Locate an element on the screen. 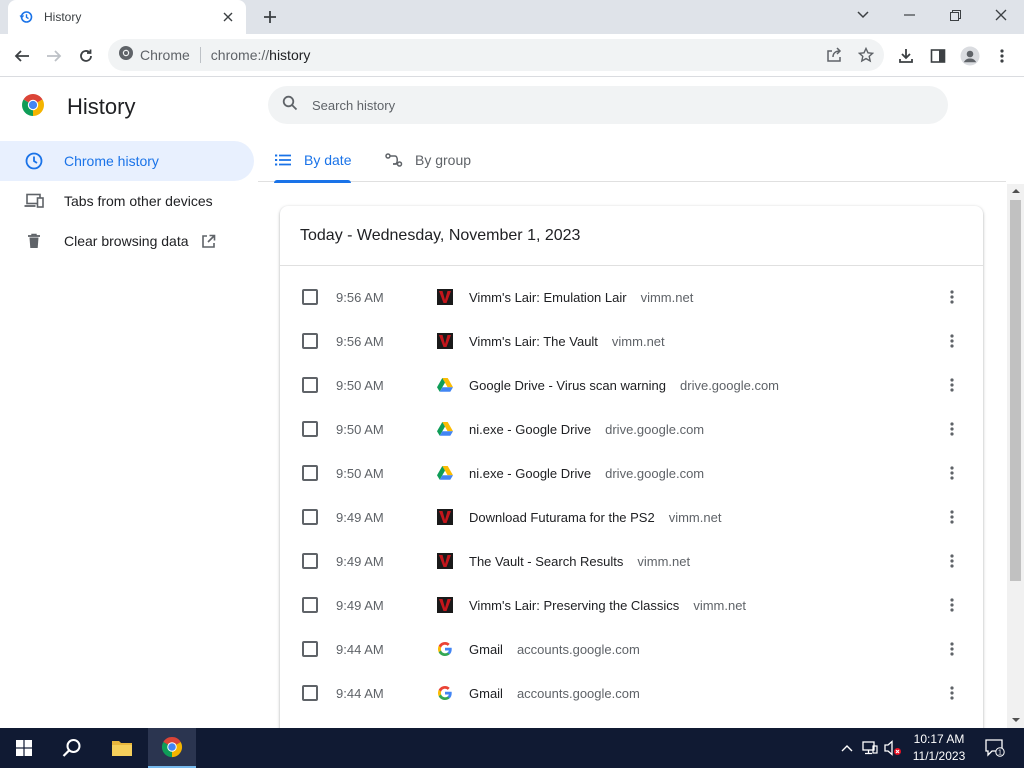 Image resolution: width=1024 pixels, height=768 pixels. more-menu-icon is located at coordinates (1002, 56).